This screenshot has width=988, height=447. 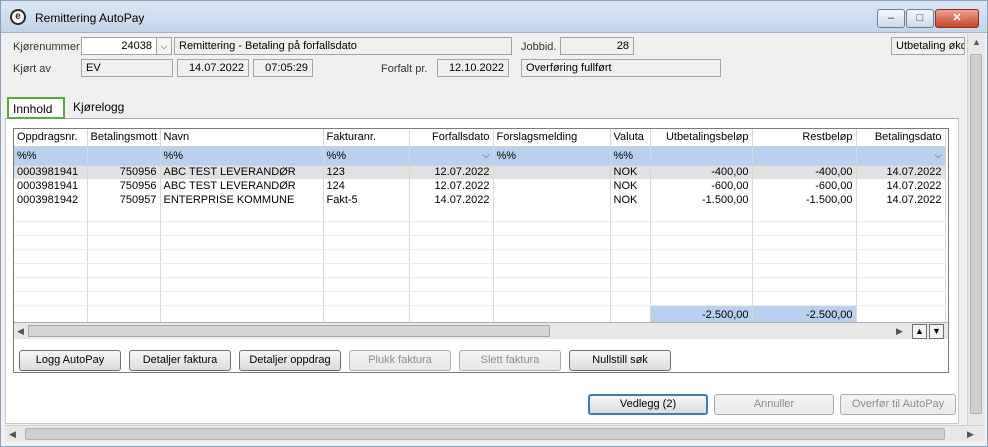 I want to click on filter-navn: %%, so click(x=242, y=156).